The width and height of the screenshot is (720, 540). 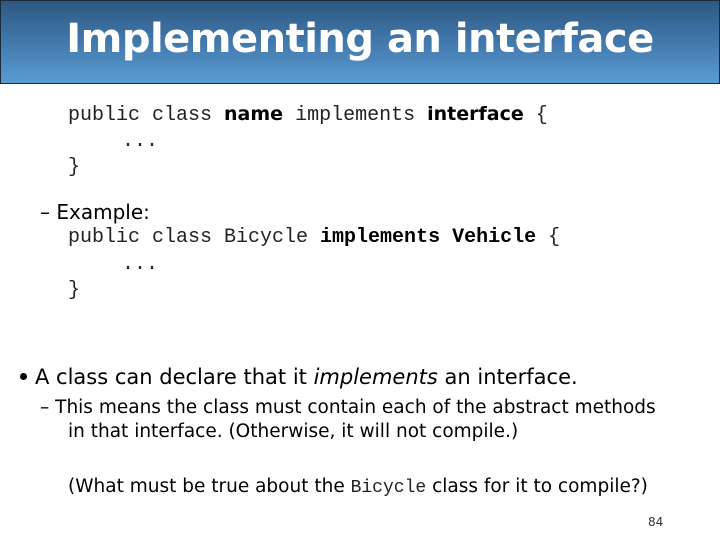 What do you see at coordinates (146, 115) in the screenshot?
I see `code-keywords: public class` at bounding box center [146, 115].